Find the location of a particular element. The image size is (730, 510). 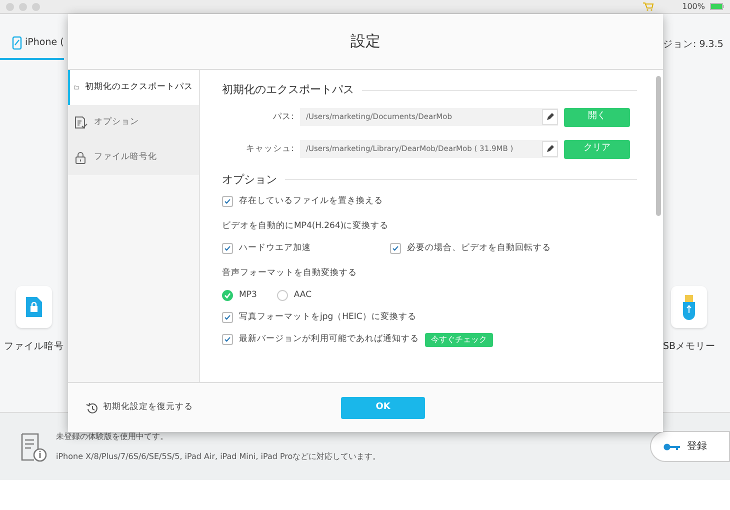

battery-percent: 100% is located at coordinates (693, 6).